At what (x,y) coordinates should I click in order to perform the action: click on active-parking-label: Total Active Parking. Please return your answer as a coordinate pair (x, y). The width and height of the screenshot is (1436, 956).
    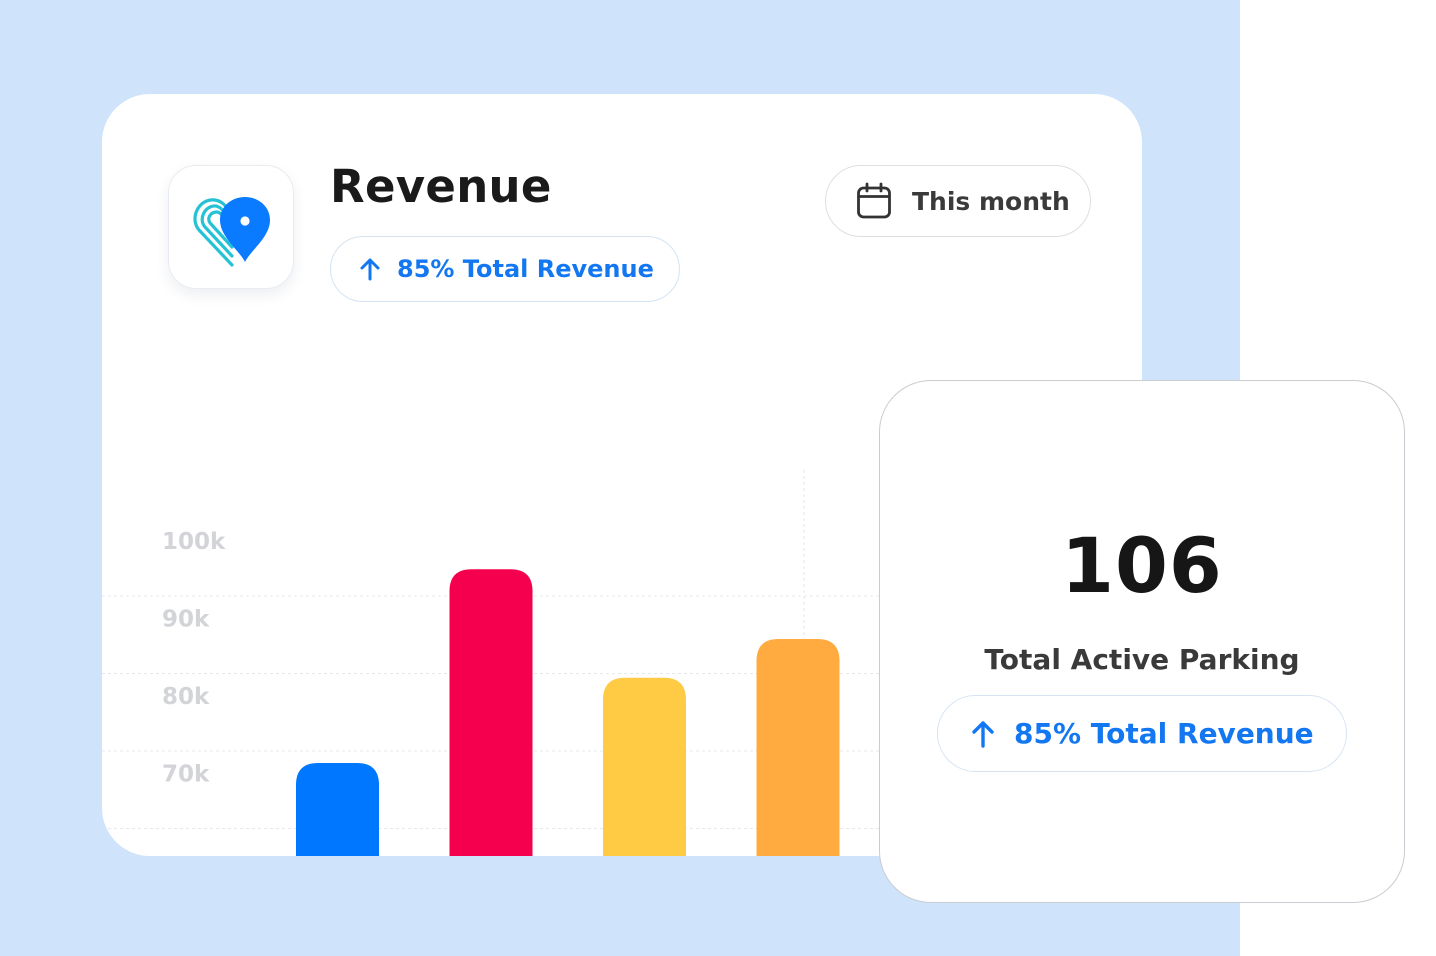
    Looking at the image, I should click on (1142, 659).